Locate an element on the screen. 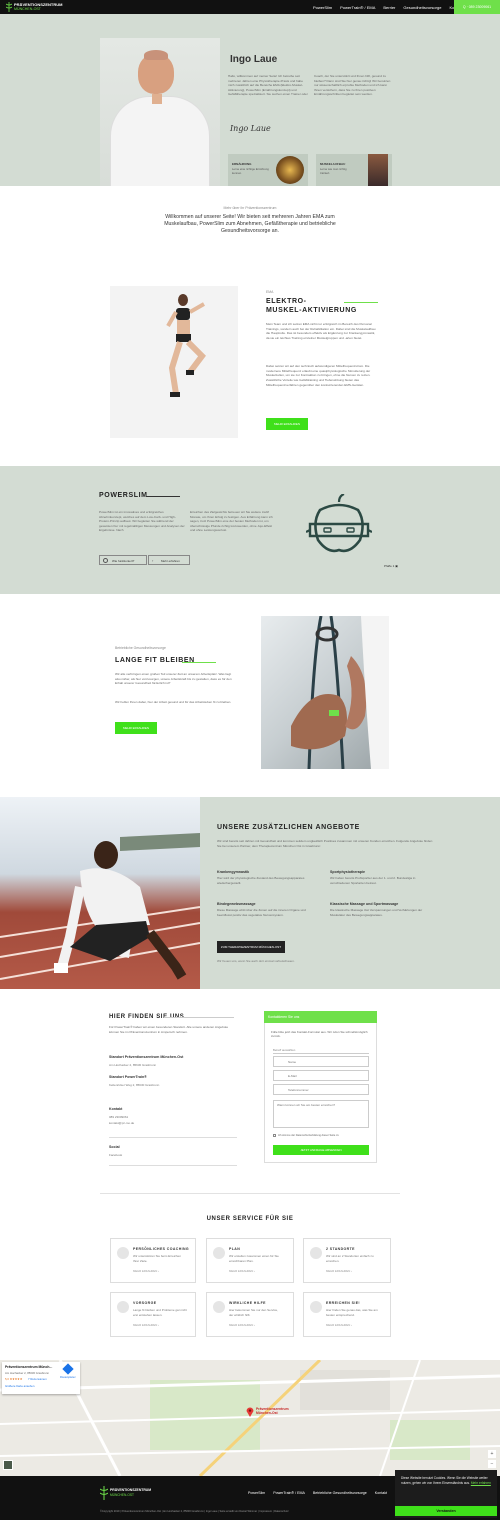 The height and width of the screenshot is (1520, 500). service-more-0: MEHR ERFAHREN › is located at coordinates (146, 1271).